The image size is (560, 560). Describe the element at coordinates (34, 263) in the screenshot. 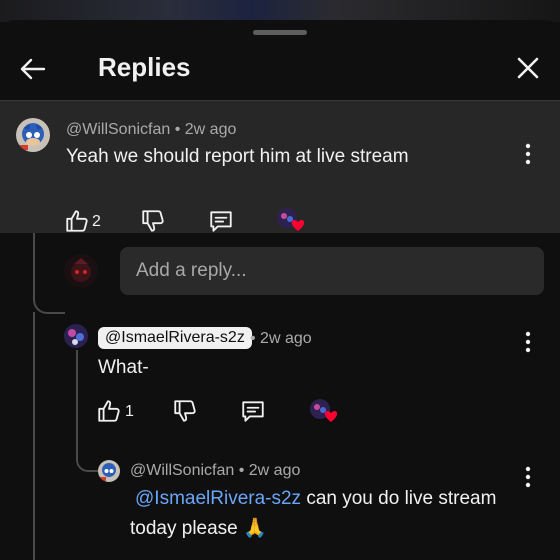

I see `thread-line` at that location.